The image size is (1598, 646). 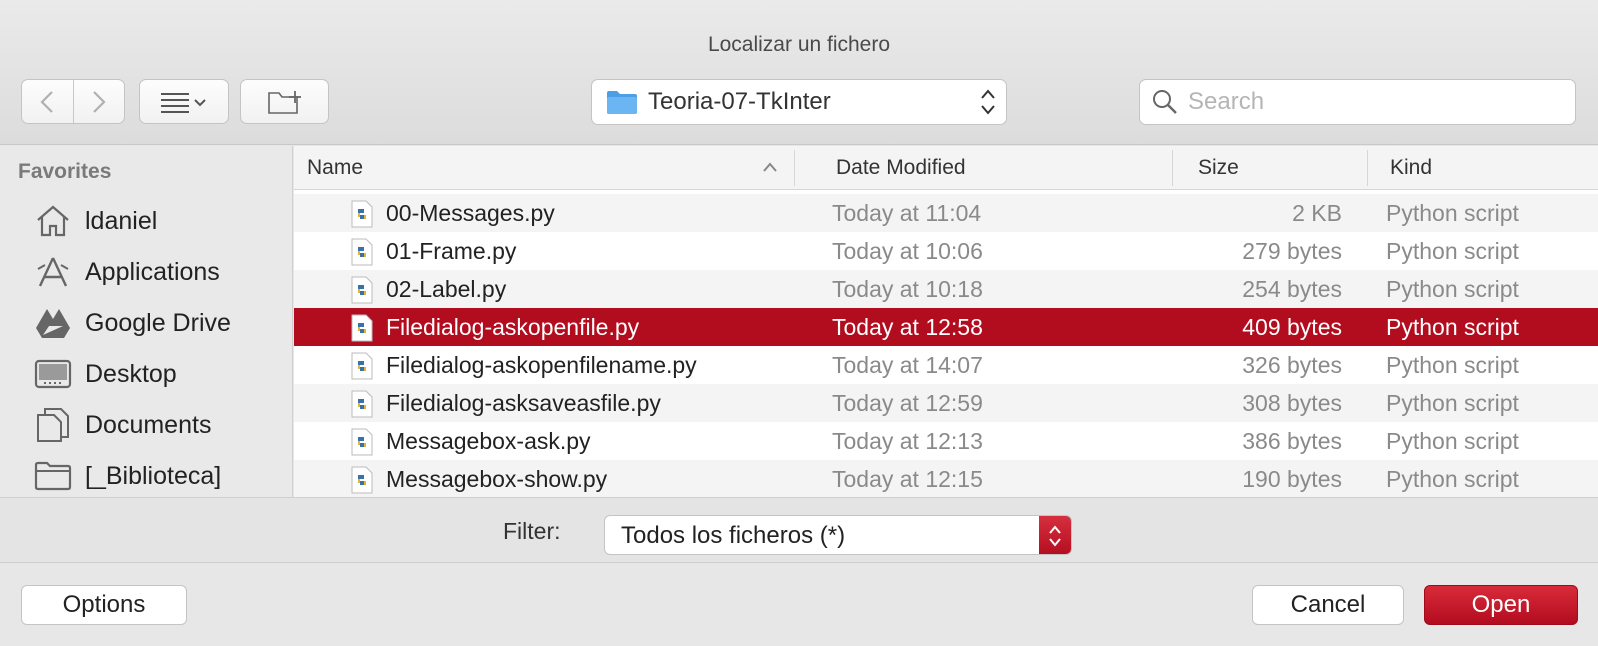 I want to click on button-bar: Options Cancel Open, so click(x=799, y=604).